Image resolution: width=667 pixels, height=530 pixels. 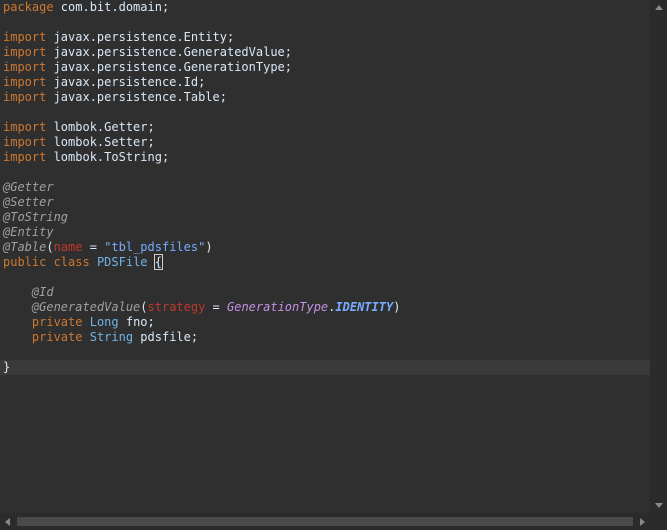 I want to click on code-line-22: private Long fno;, so click(x=326, y=322).